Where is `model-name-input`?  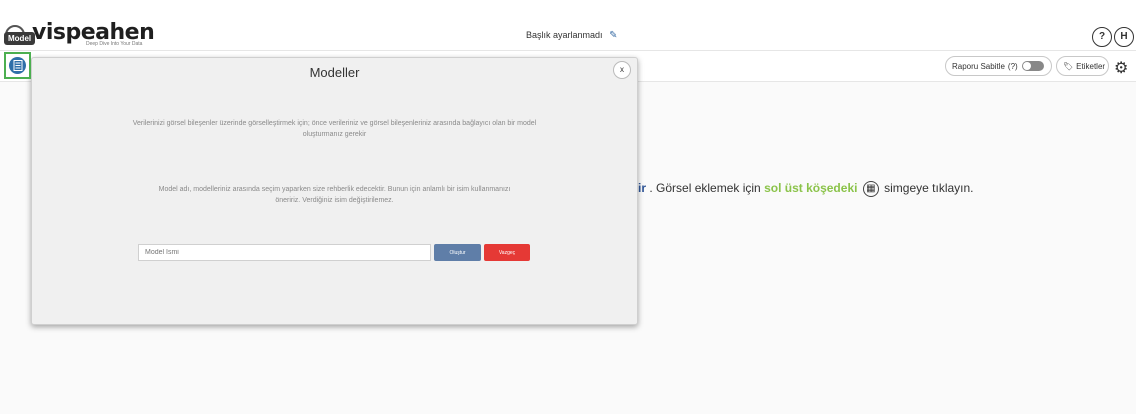 model-name-input is located at coordinates (284, 252).